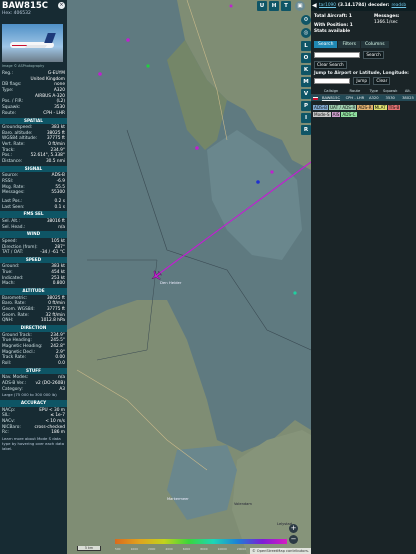 The image size is (416, 554). What do you see at coordinates (306, 46) in the screenshot?
I see `map-button-l: L` at bounding box center [306, 46].